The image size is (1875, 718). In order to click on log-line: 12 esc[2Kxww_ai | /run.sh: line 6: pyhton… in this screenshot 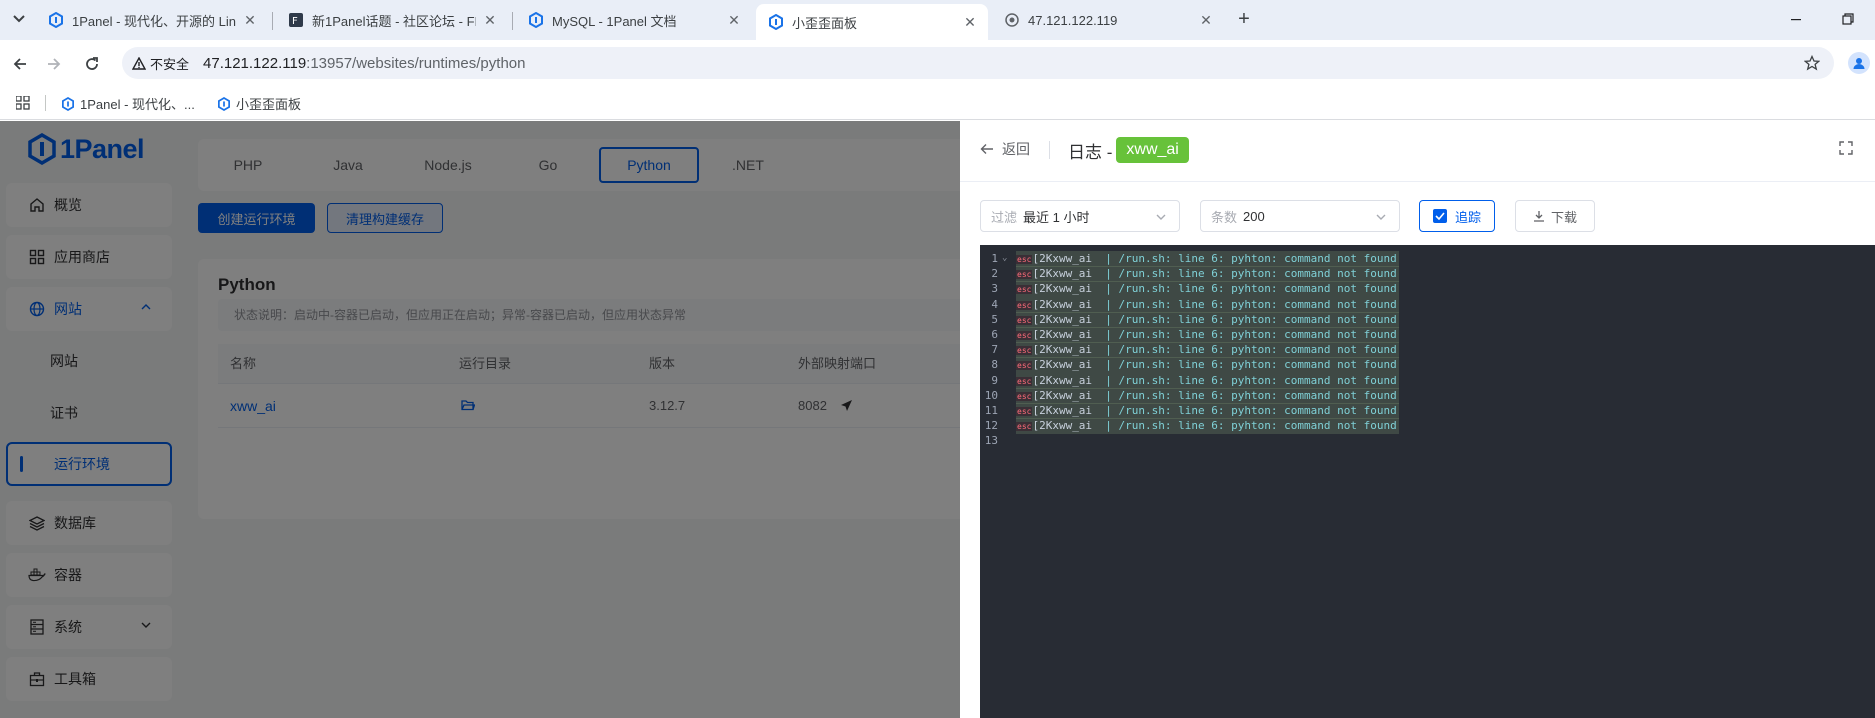, I will do `click(1427, 426)`.